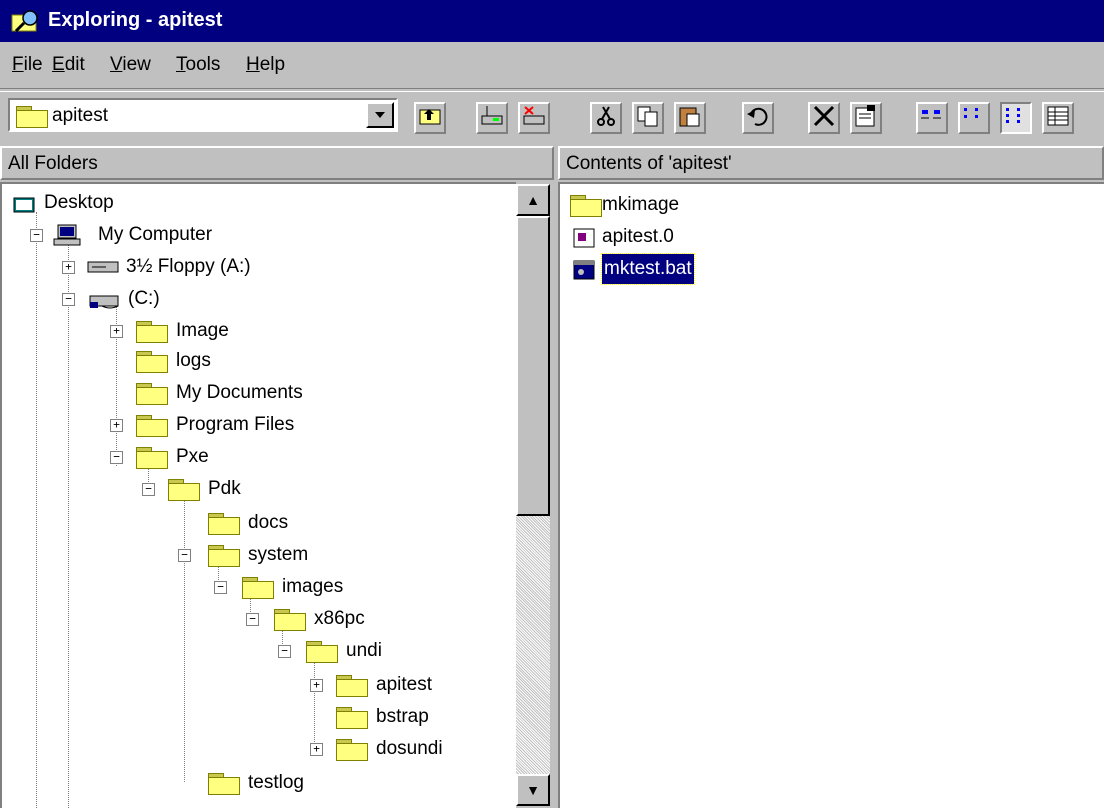 The image size is (1104, 808). I want to click on toolbar: apitest, so click(552, 118).